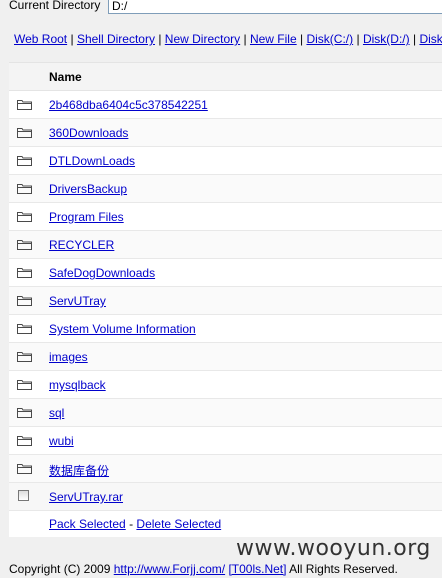 This screenshot has height=578, width=442. I want to click on folder-row: 数据库备份, so click(225, 469).